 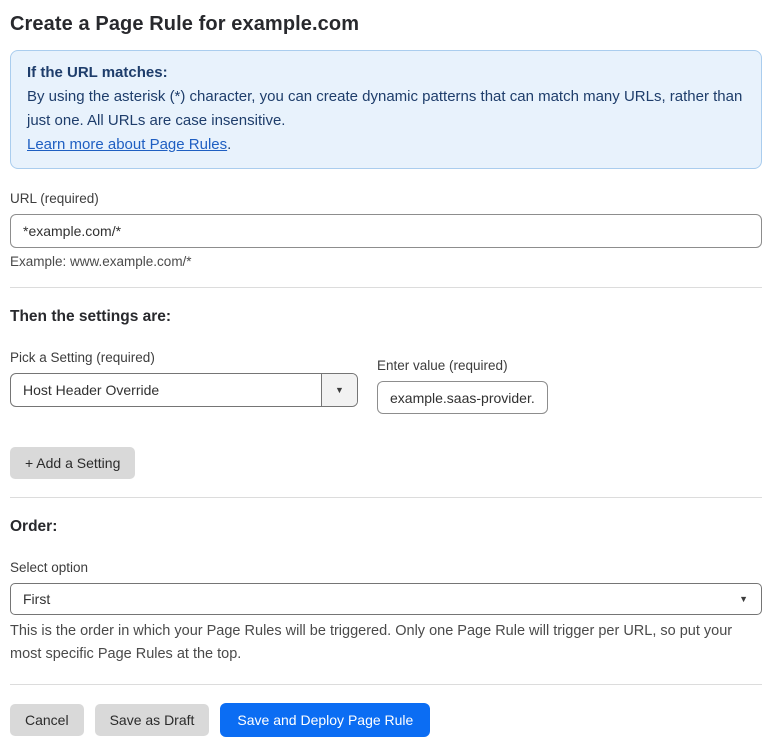 What do you see at coordinates (91, 316) in the screenshot?
I see `settings-section-heading: Then the settings are:` at bounding box center [91, 316].